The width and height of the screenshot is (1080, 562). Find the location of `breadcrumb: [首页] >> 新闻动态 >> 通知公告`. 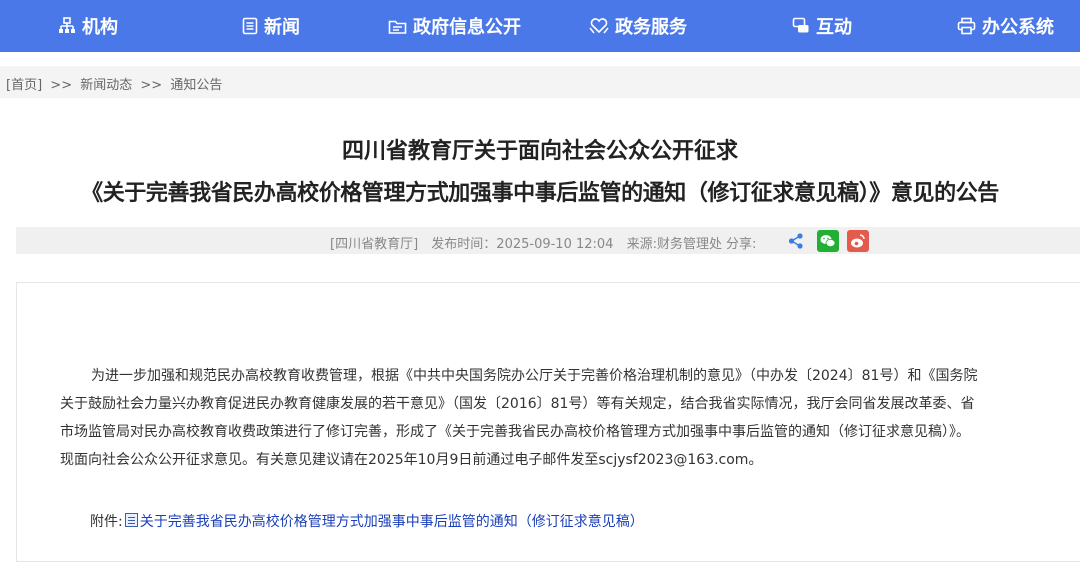

breadcrumb: [首页] >> 新闻动态 >> 通知公告 is located at coordinates (114, 83).